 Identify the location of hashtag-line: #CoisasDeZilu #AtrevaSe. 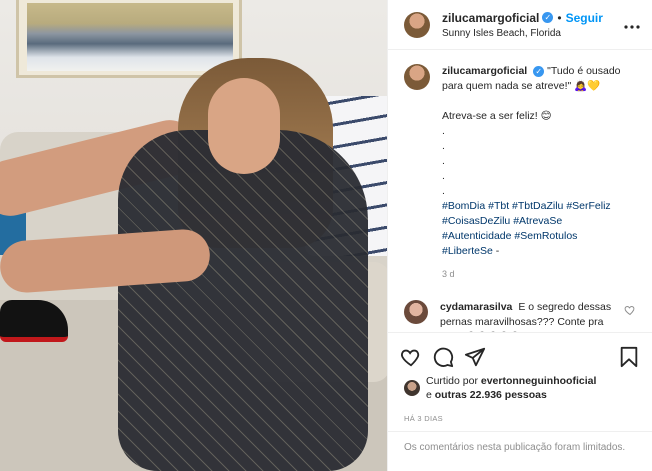
(539, 221).